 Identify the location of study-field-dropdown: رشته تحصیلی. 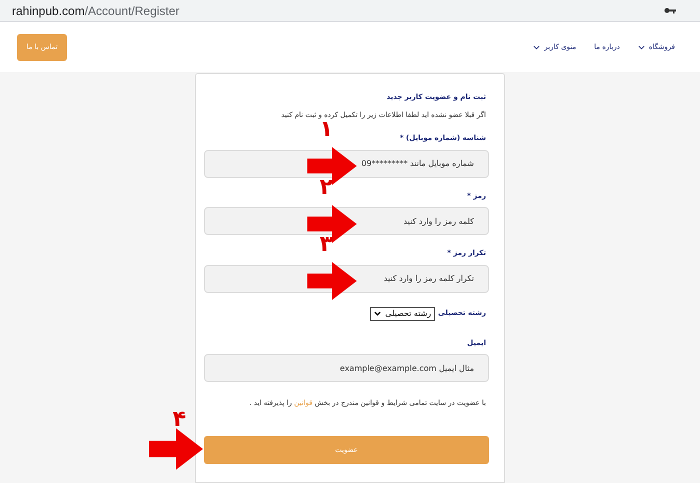
(403, 313).